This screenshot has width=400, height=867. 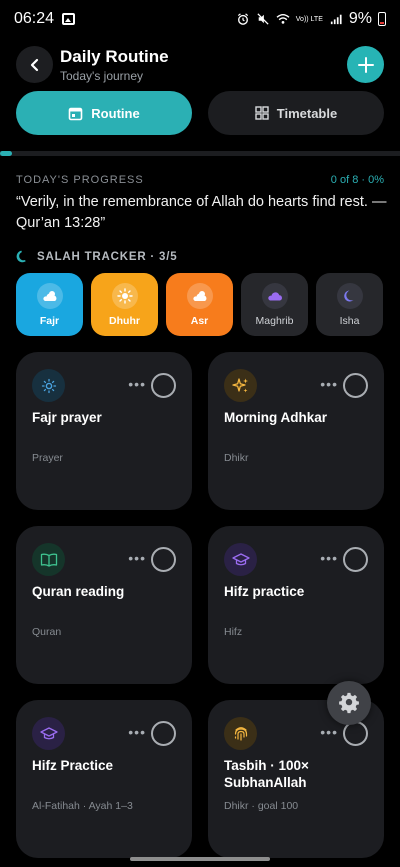 I want to click on salah-tracker-header: SALAH TRACKER · 3/5, so click(x=96, y=256).